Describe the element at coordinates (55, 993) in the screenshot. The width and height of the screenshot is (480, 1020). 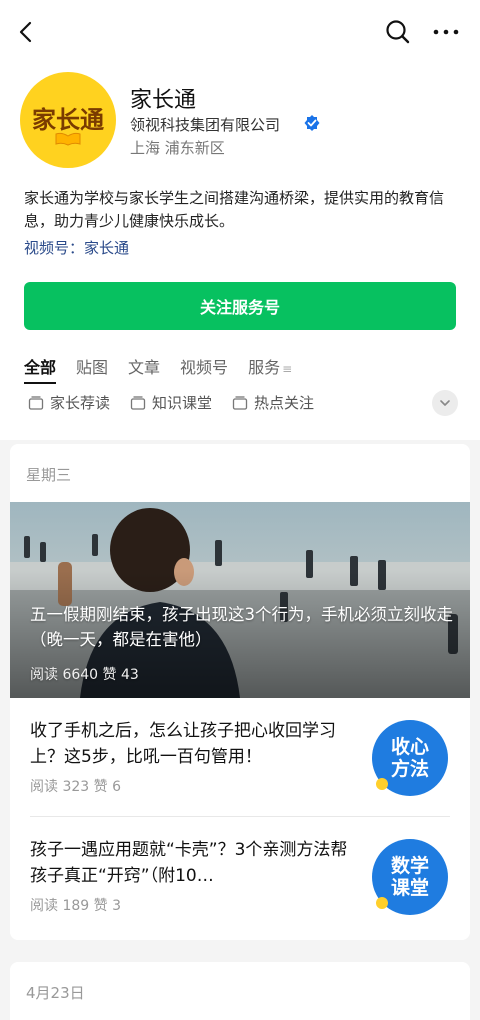
I see `feed-date: 4月23日` at that location.